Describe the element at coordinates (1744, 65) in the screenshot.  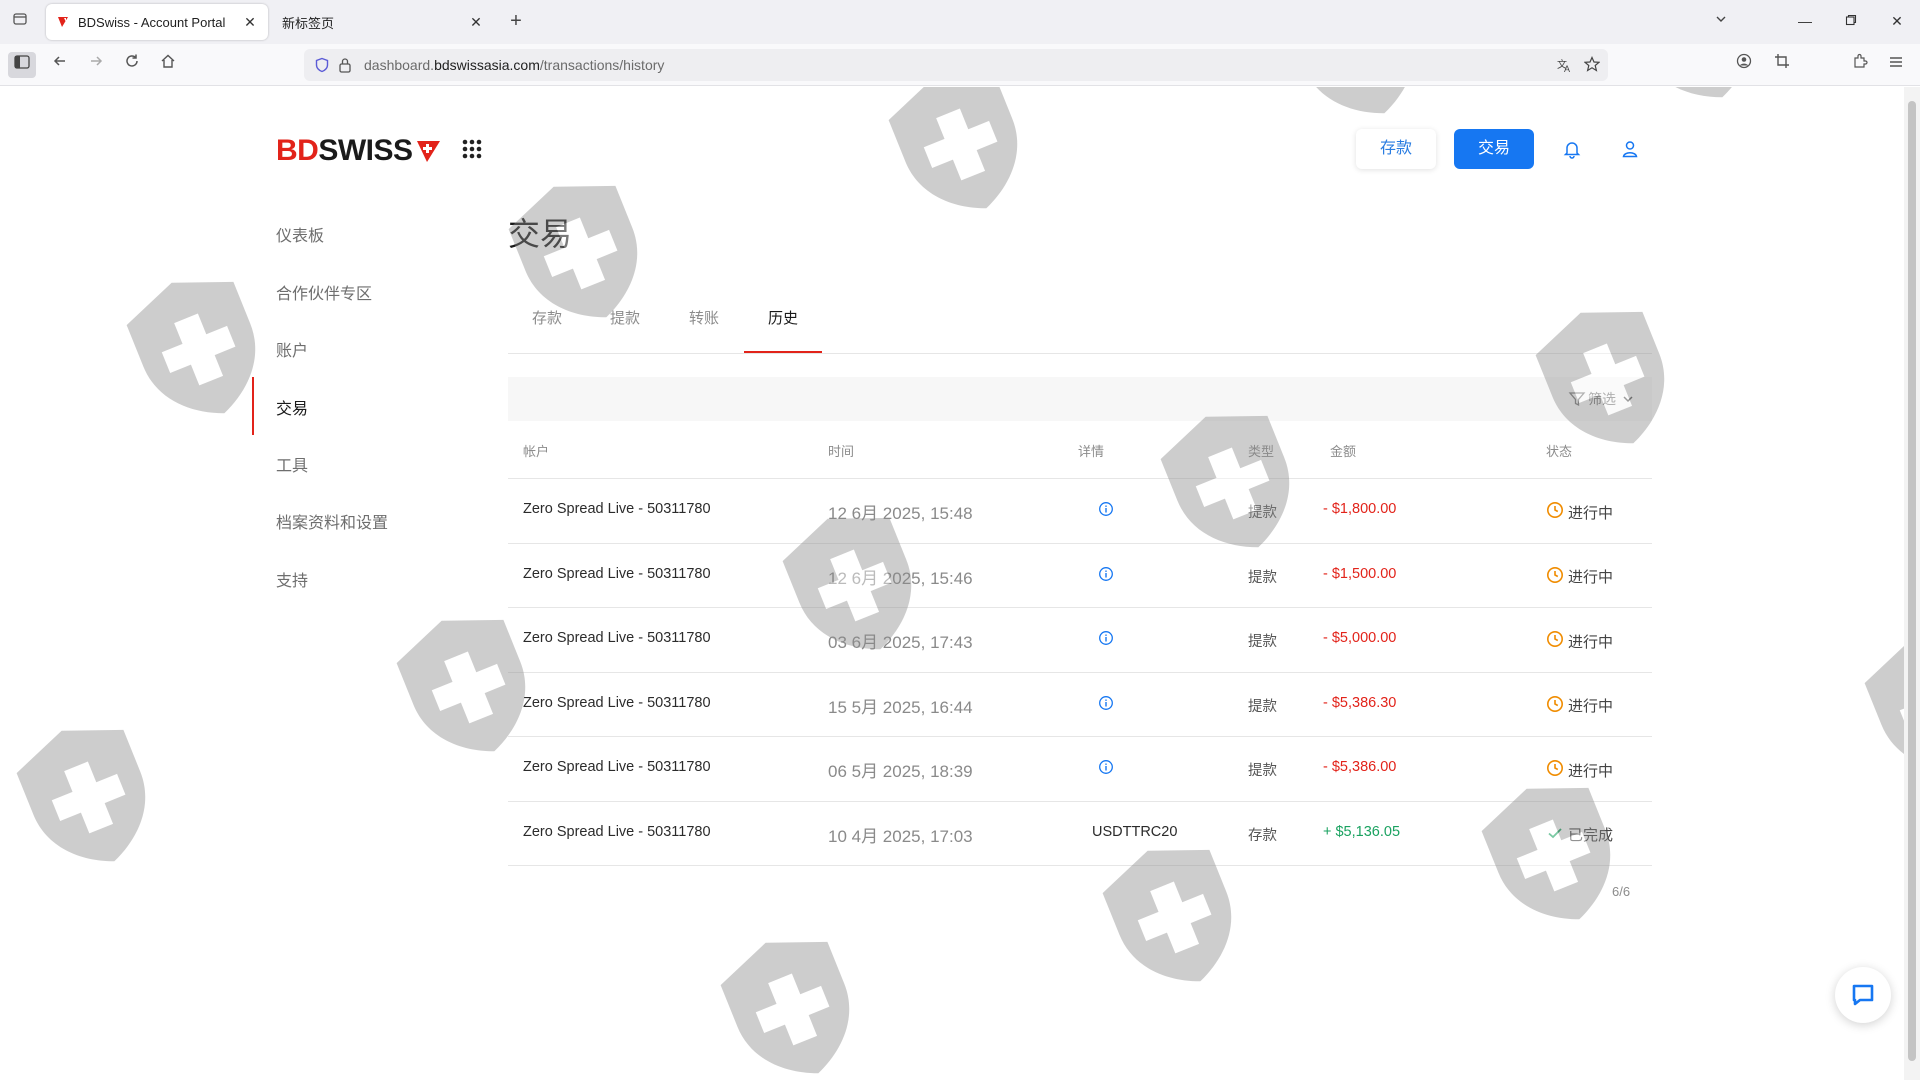
I see `account-icon` at that location.